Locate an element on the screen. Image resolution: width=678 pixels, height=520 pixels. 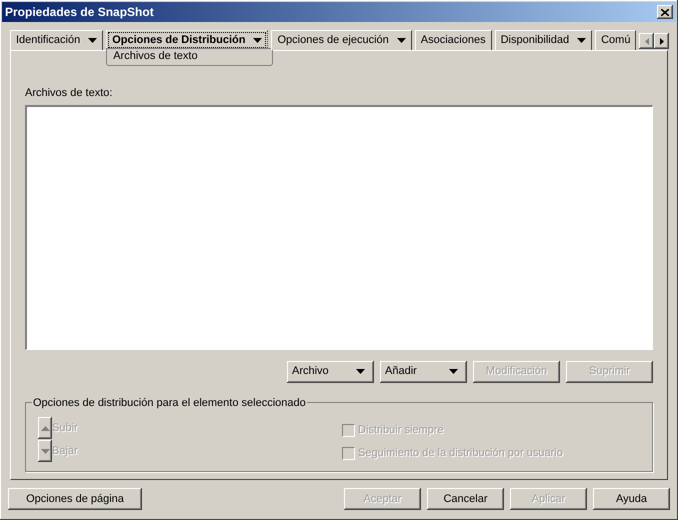
left-arrow-icon is located at coordinates (646, 41).